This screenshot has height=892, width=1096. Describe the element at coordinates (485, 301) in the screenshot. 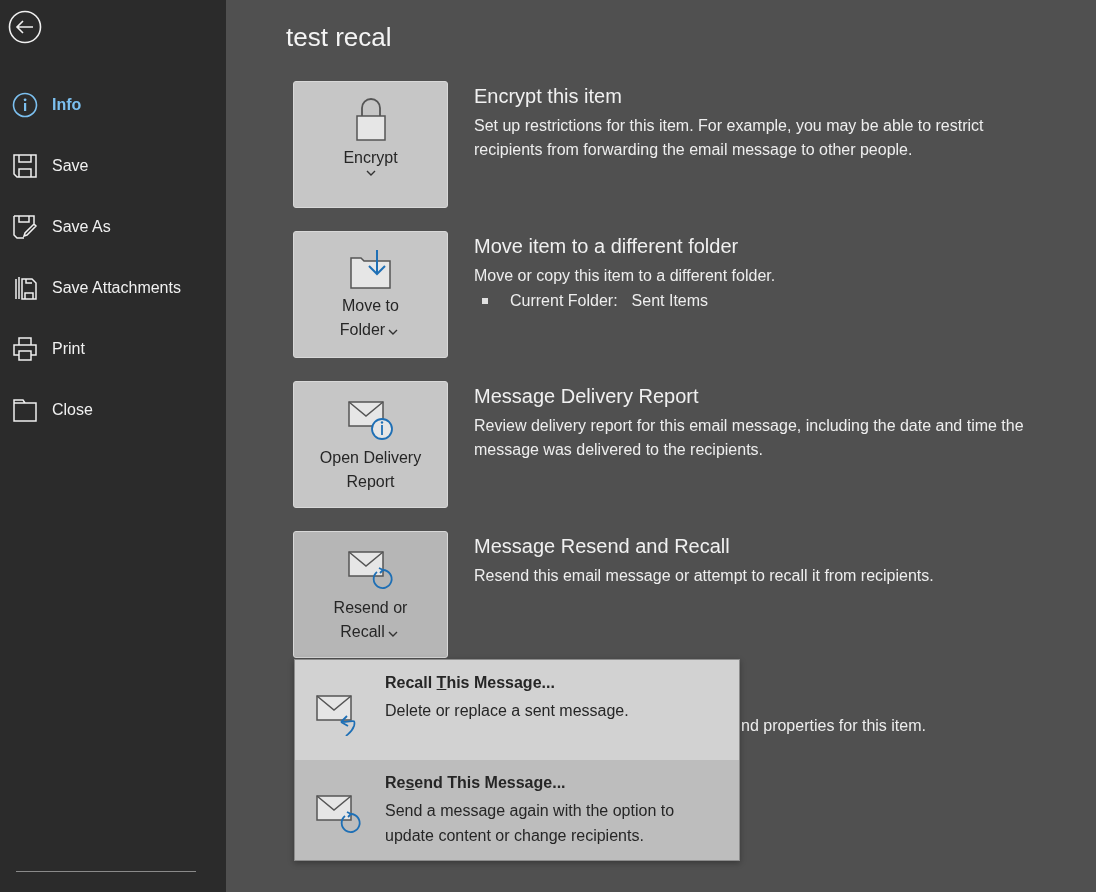

I see `bullet-icon` at that location.